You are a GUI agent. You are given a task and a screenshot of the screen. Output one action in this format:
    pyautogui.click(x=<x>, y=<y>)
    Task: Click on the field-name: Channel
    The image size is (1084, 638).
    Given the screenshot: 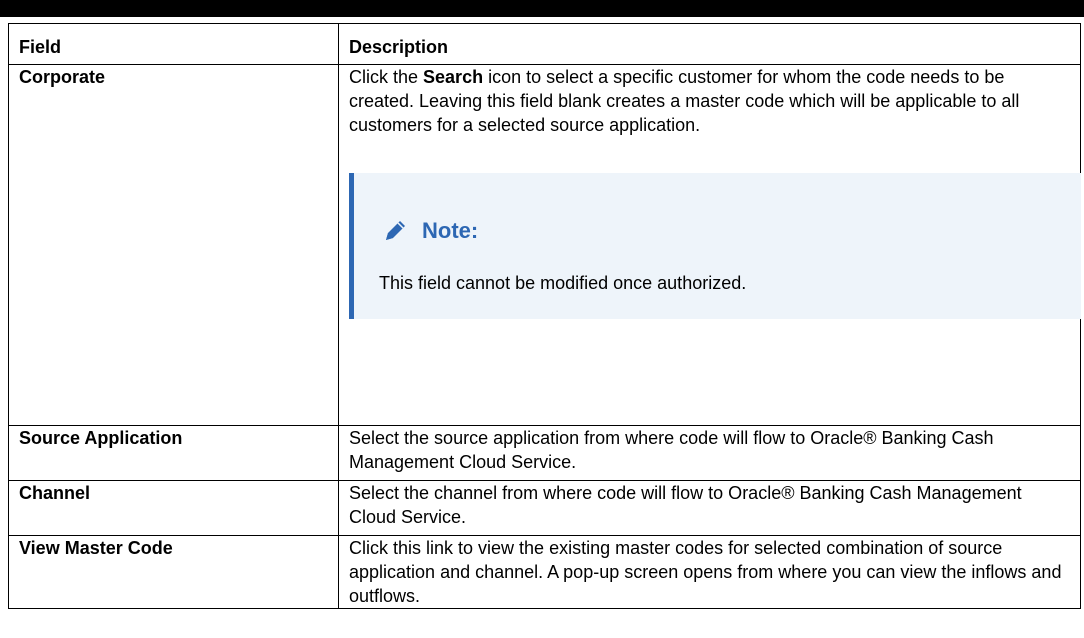 What is the action you would take?
    pyautogui.click(x=173, y=508)
    